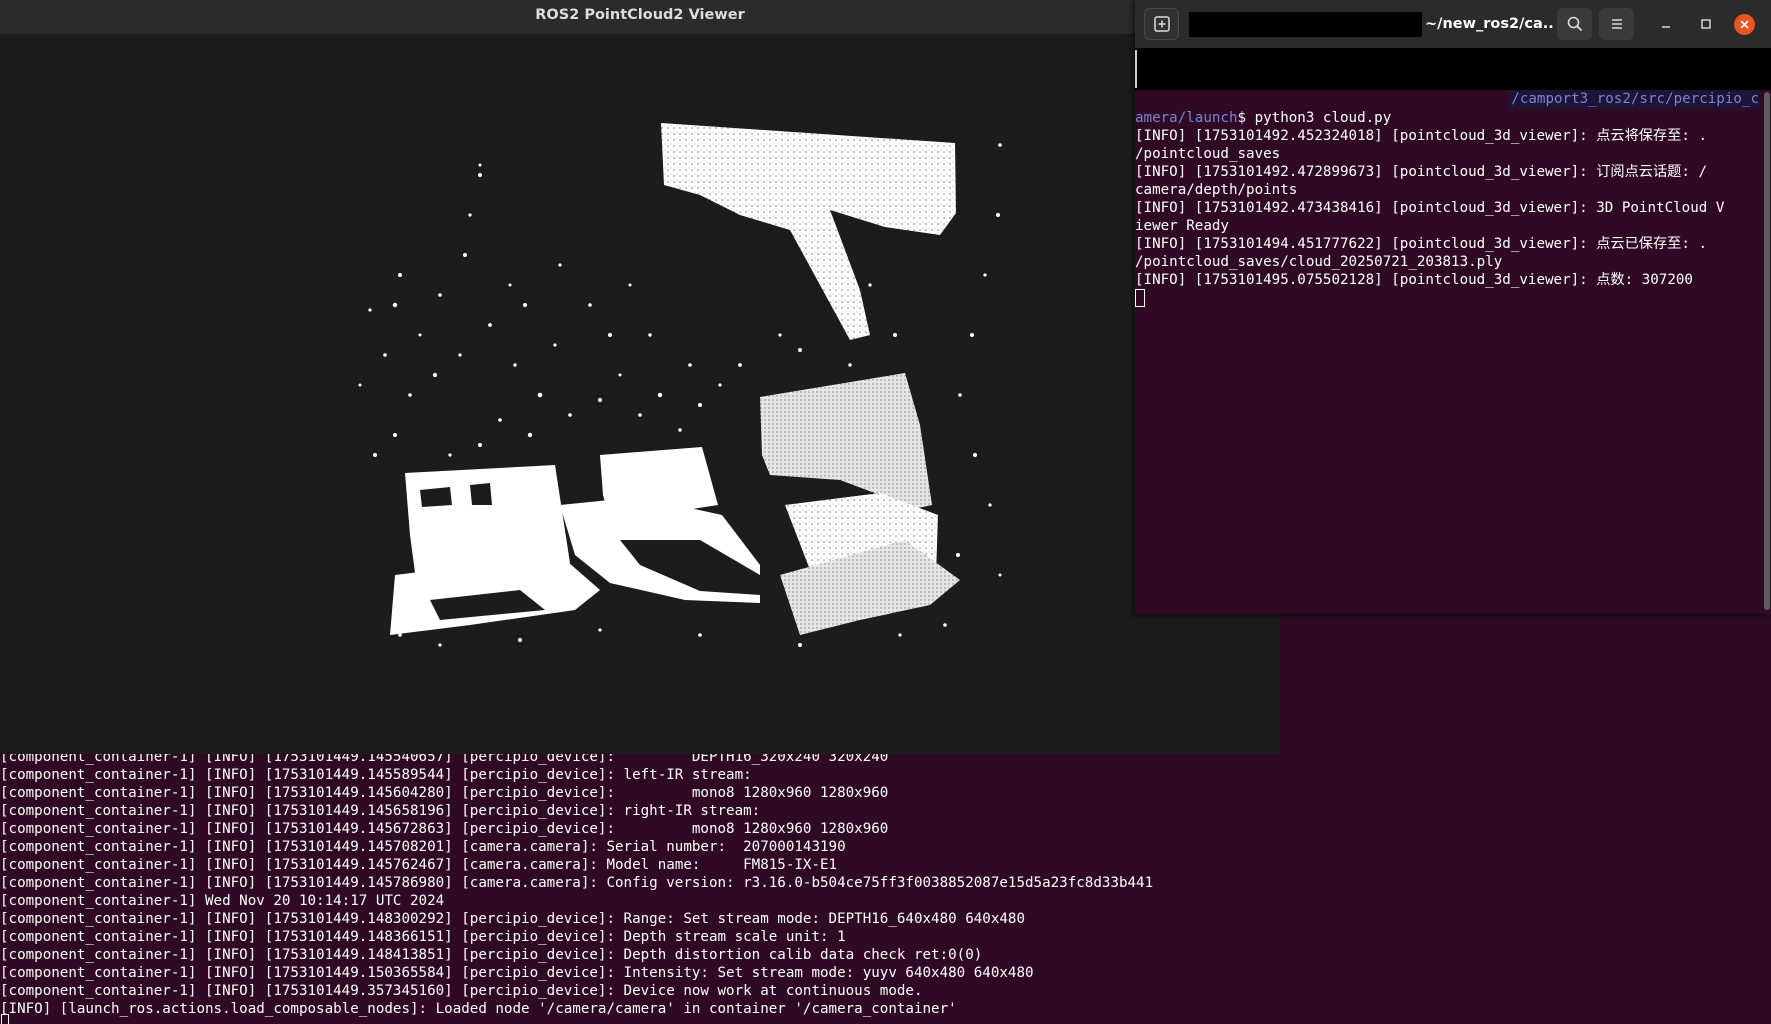 The image size is (1771, 1024). I want to click on terminal-cursor, so click(1140, 298).